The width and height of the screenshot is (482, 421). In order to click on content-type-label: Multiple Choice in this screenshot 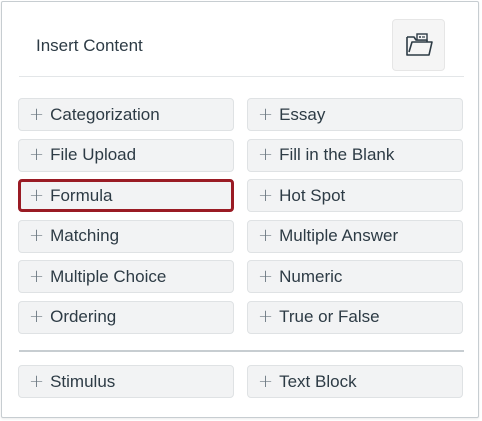, I will do `click(108, 276)`.